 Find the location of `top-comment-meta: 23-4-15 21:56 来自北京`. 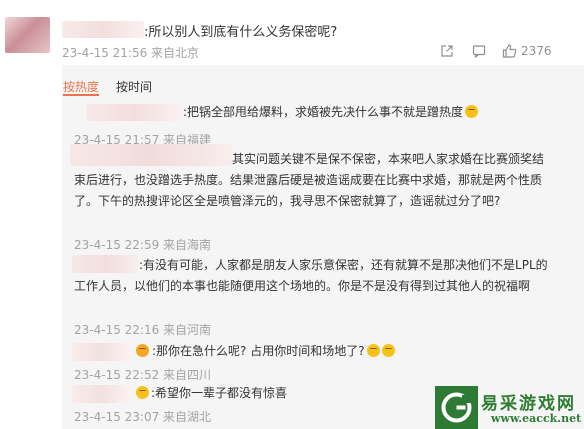

top-comment-meta: 23-4-15 21:56 来自北京 is located at coordinates (131, 53).